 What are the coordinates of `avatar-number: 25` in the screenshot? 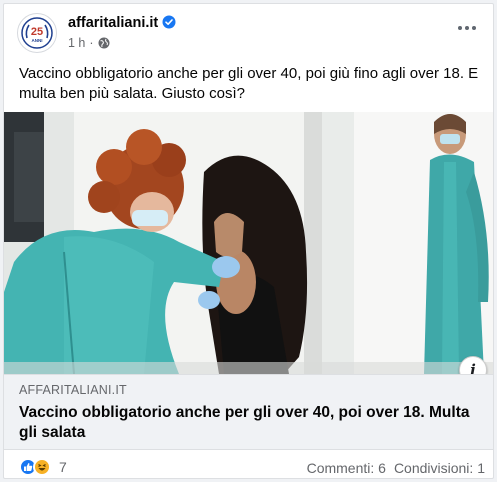 It's located at (37, 32).